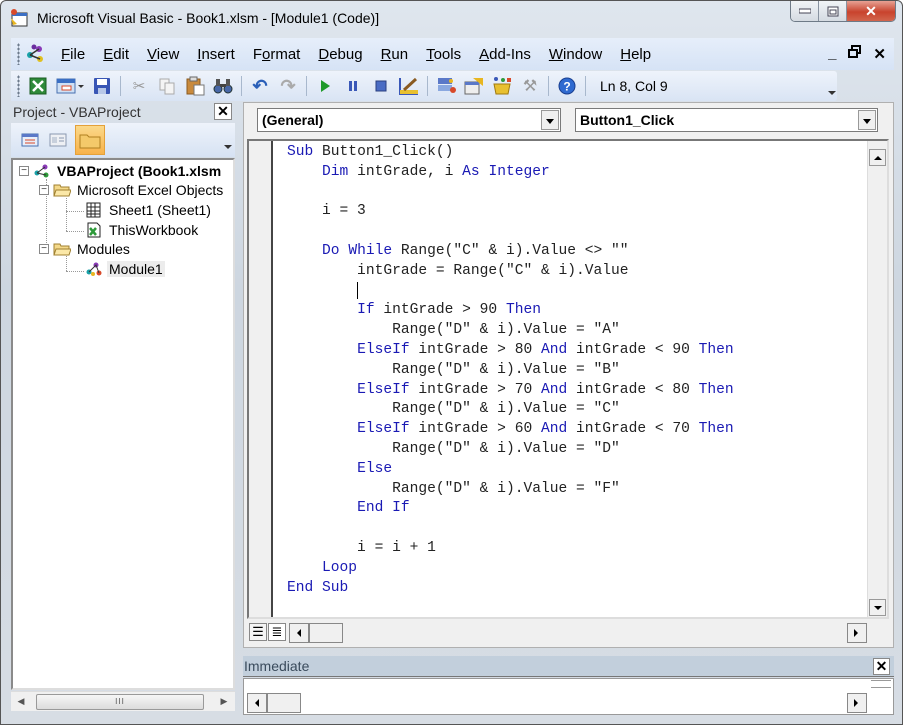  Describe the element at coordinates (261, 379) in the screenshot. I see `margin-indicator-bar` at that location.